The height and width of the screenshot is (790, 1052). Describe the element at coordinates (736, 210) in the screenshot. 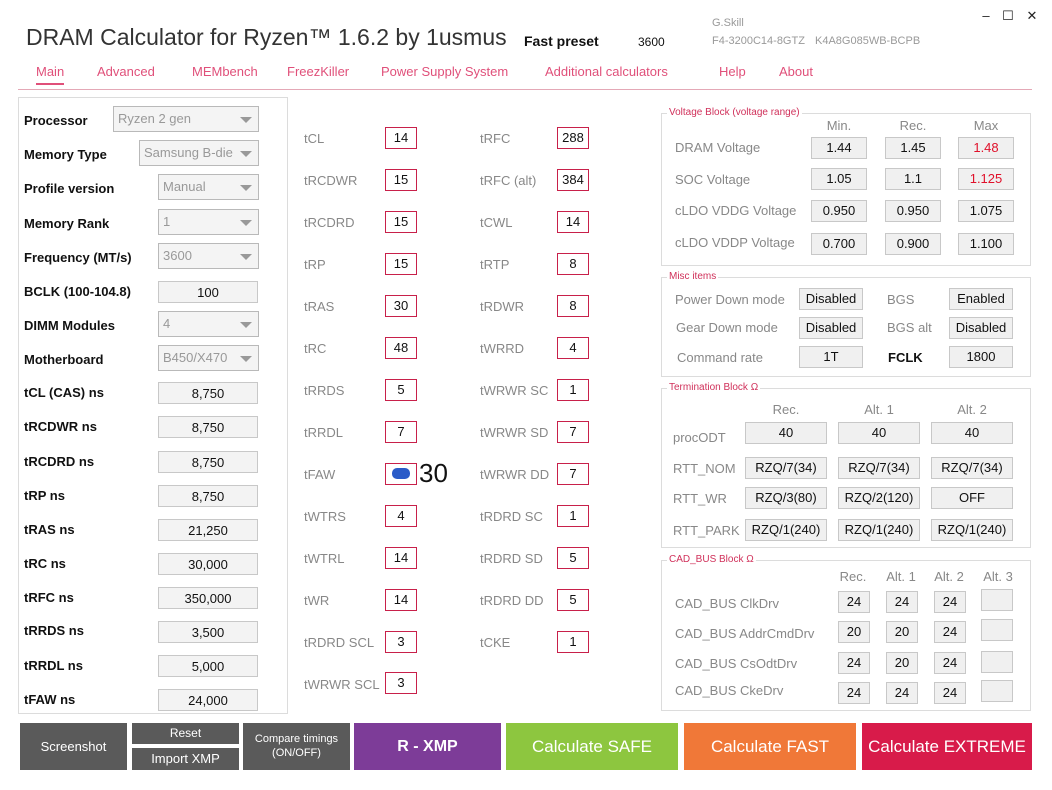

I see `voltage-row-label: cLDO VDDG Voltage` at that location.